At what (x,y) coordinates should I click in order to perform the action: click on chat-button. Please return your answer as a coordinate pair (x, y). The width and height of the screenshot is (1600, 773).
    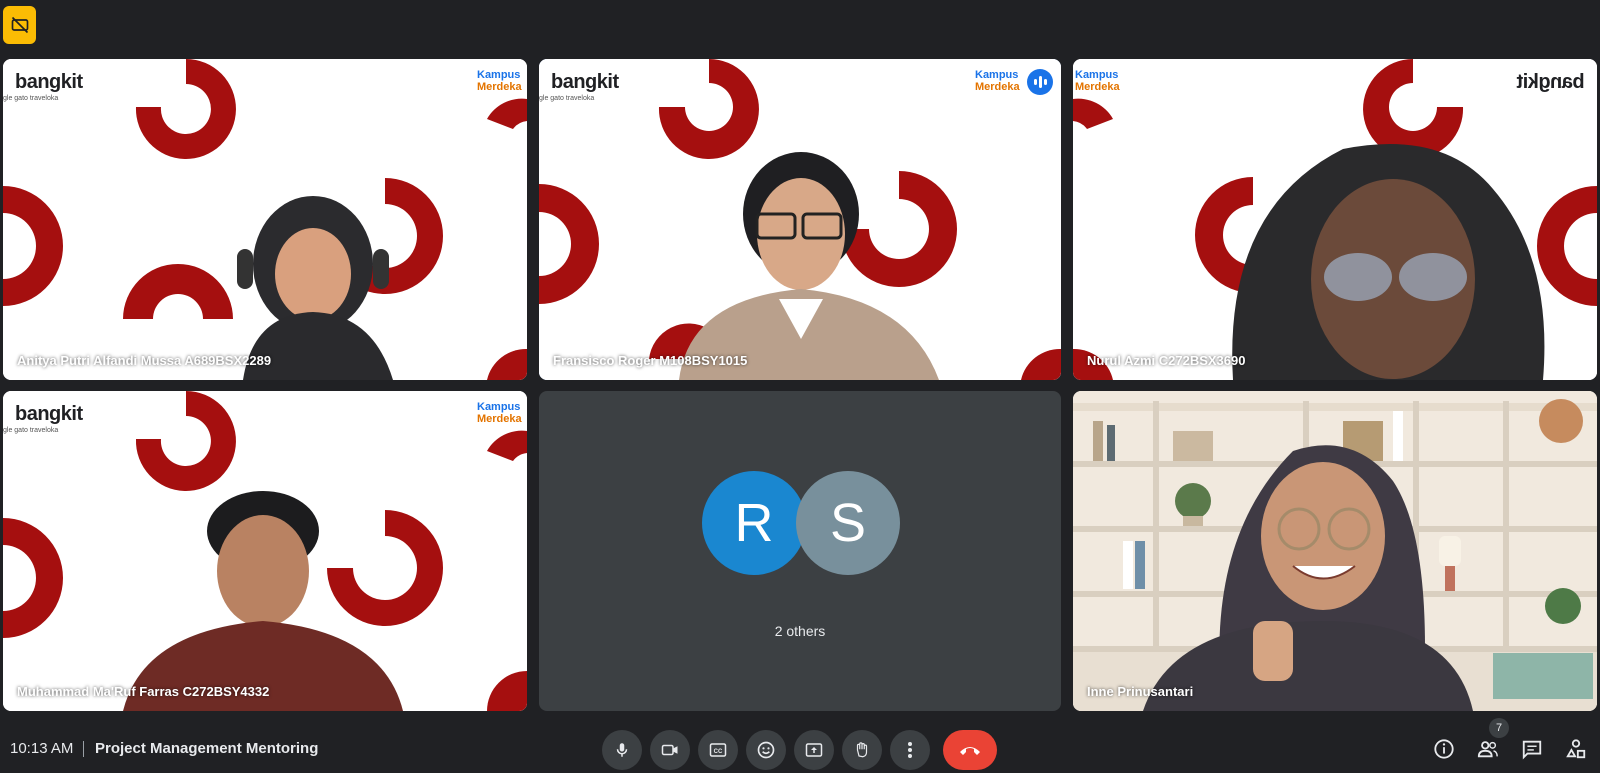
    Looking at the image, I should click on (1532, 749).